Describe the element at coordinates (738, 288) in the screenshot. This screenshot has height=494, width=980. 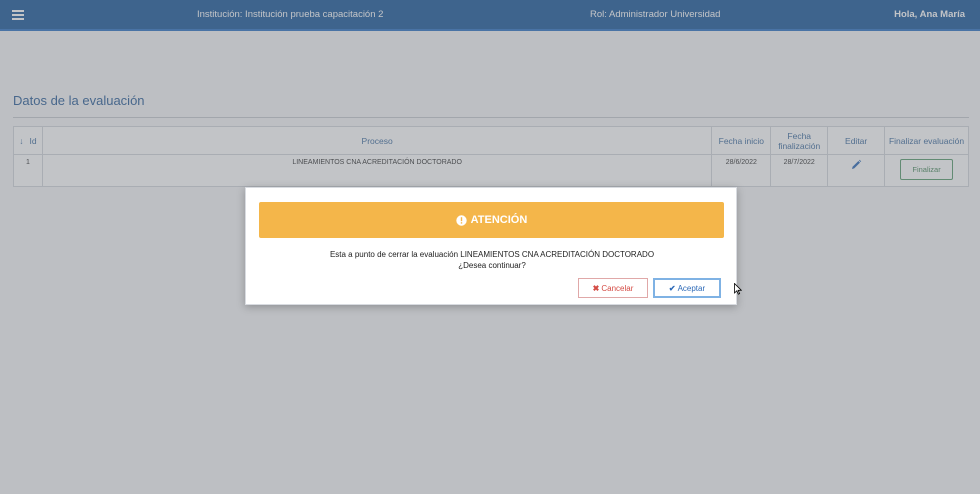
I see `mouse-cursor-icon` at that location.